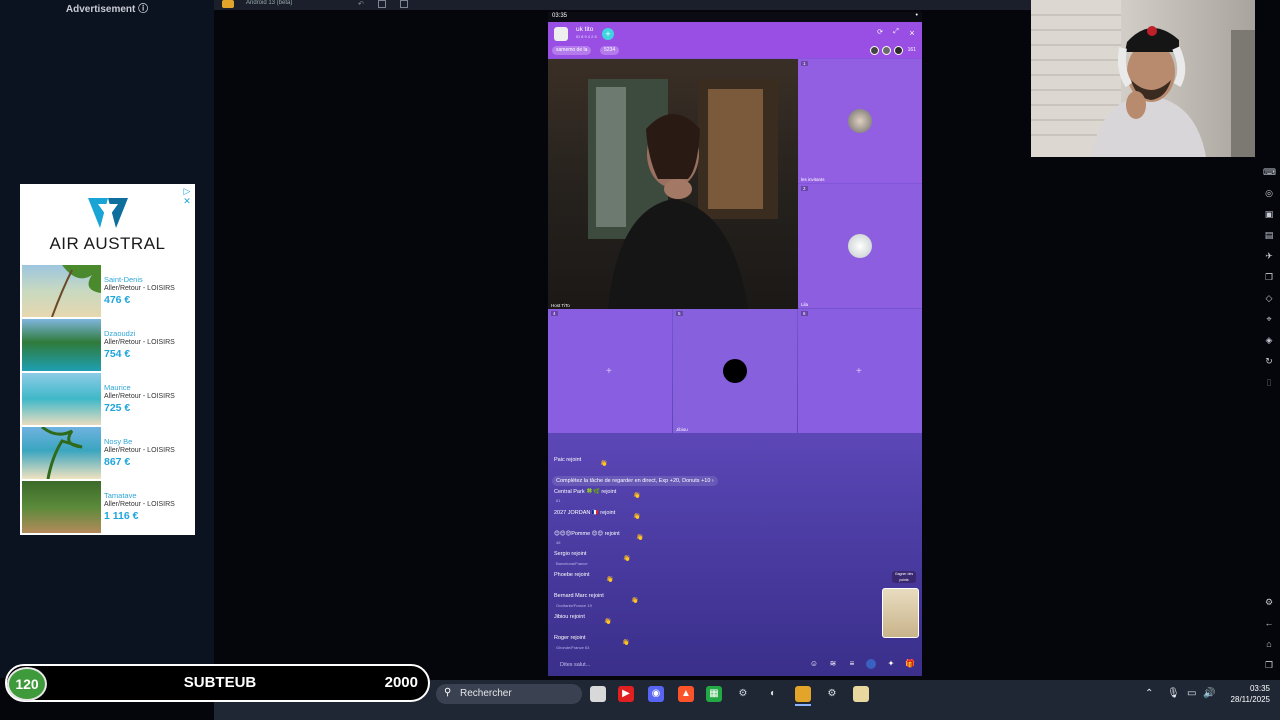 The height and width of the screenshot is (720, 1280). I want to click on taskbar-date: 28/11/2025, so click(1243, 699).